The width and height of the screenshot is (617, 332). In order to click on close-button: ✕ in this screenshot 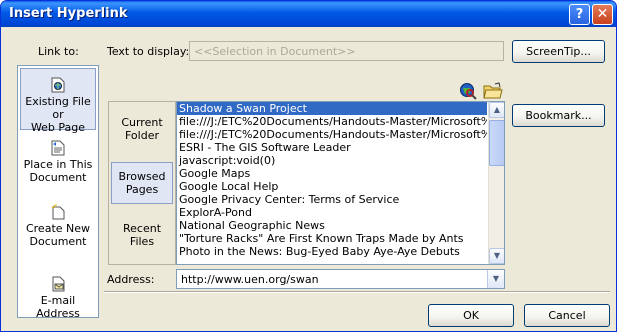, I will do `click(602, 14)`.